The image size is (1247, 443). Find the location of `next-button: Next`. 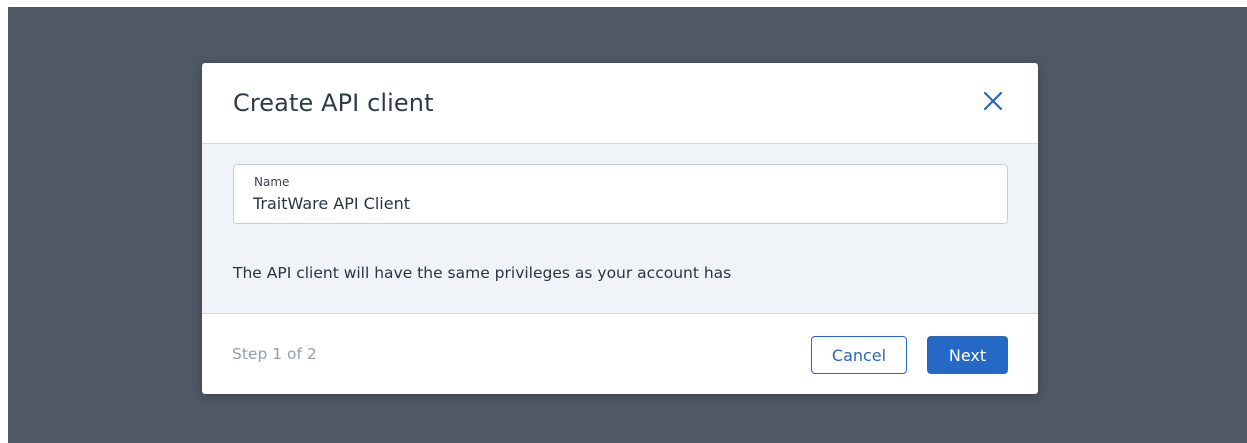

next-button: Next is located at coordinates (967, 355).